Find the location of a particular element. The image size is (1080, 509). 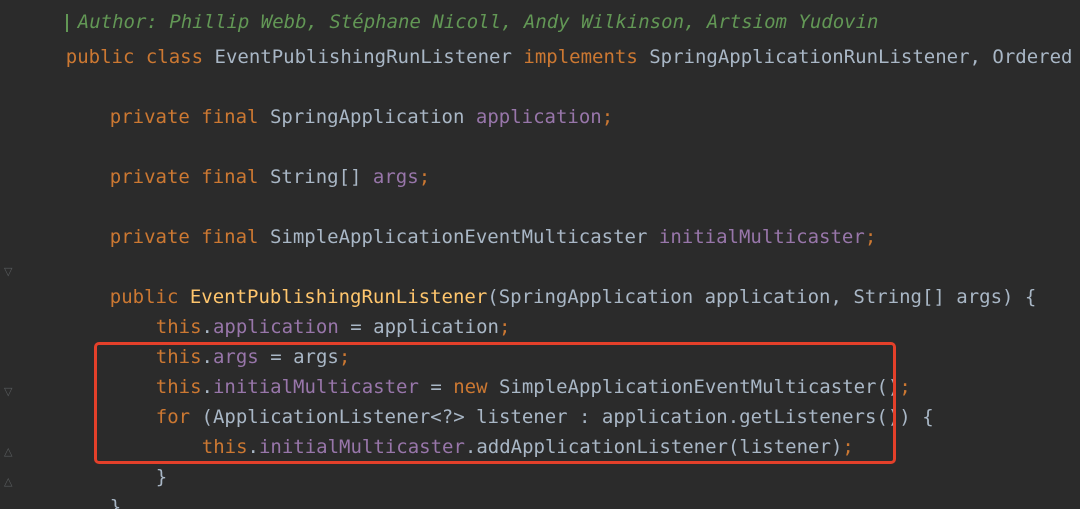

interface-name: SpringApplicationRunListener, is located at coordinates (815, 57).